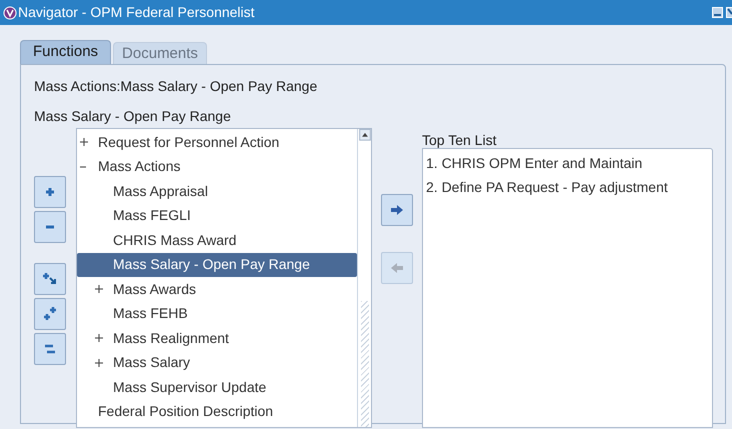  Describe the element at coordinates (176, 86) in the screenshot. I see `path-label: Mass Actions:Mass Salary - Open Pay Range` at that location.